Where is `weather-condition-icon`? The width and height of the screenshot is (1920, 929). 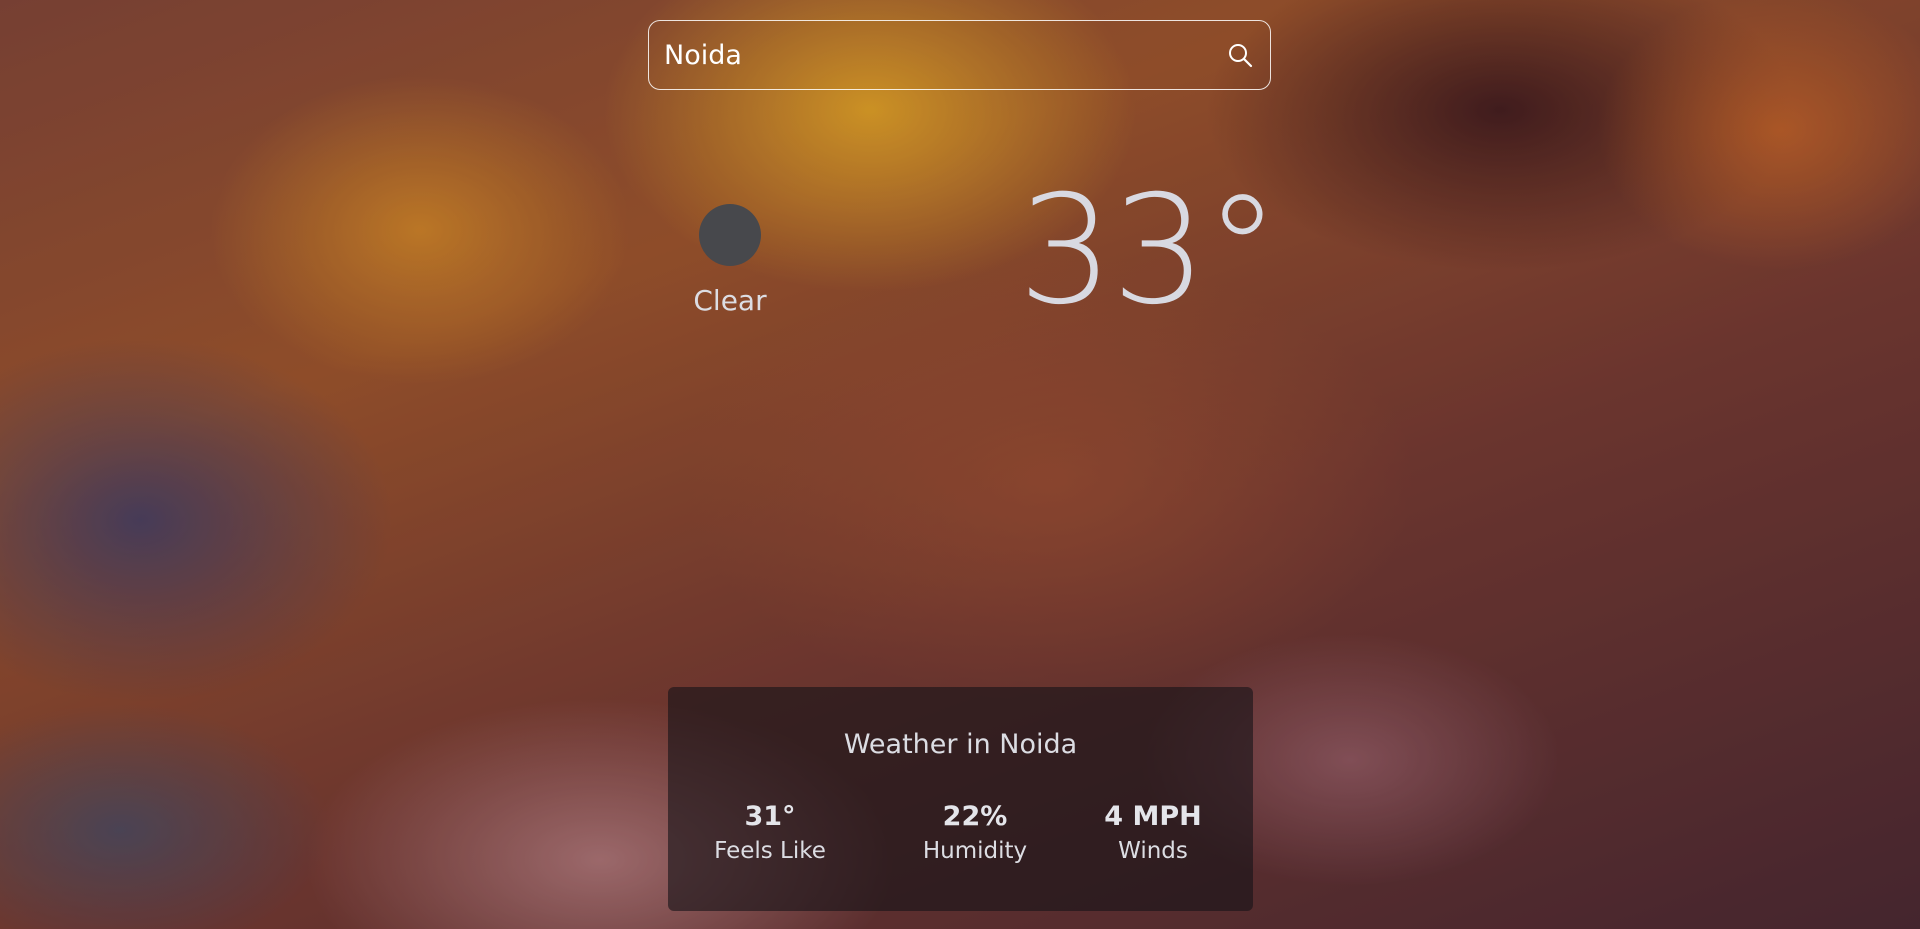
weather-condition-icon is located at coordinates (730, 235).